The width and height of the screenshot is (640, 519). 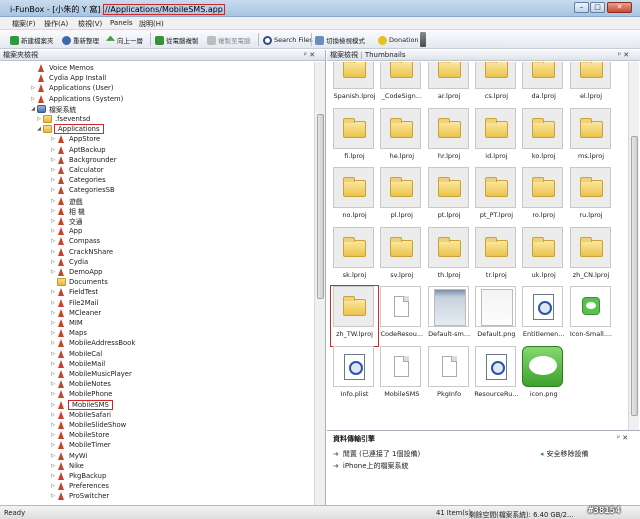 I want to click on file-thumbnail: Default.png, so click(x=496, y=316).